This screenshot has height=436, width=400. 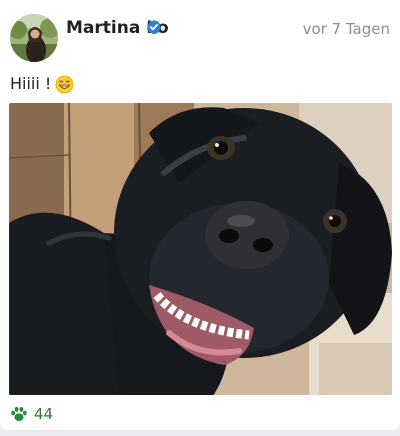 I want to click on grinning-emoji-icon, so click(x=64, y=84).